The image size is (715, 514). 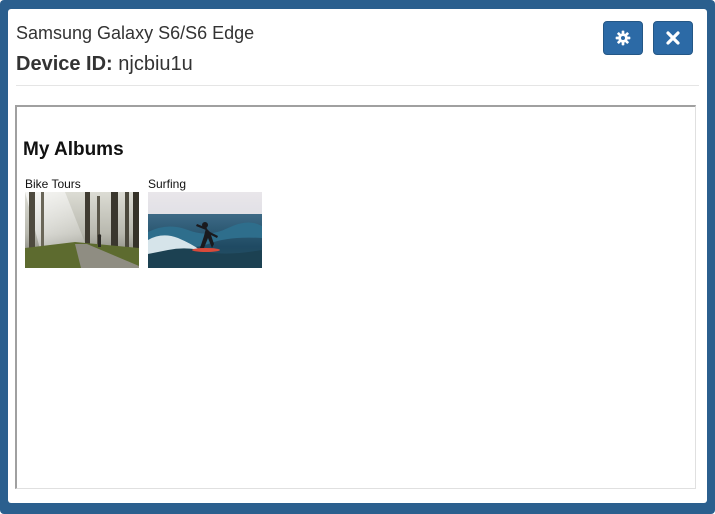 I want to click on device-name: Samsung Galaxy S6/S6 Edge, so click(x=135, y=33).